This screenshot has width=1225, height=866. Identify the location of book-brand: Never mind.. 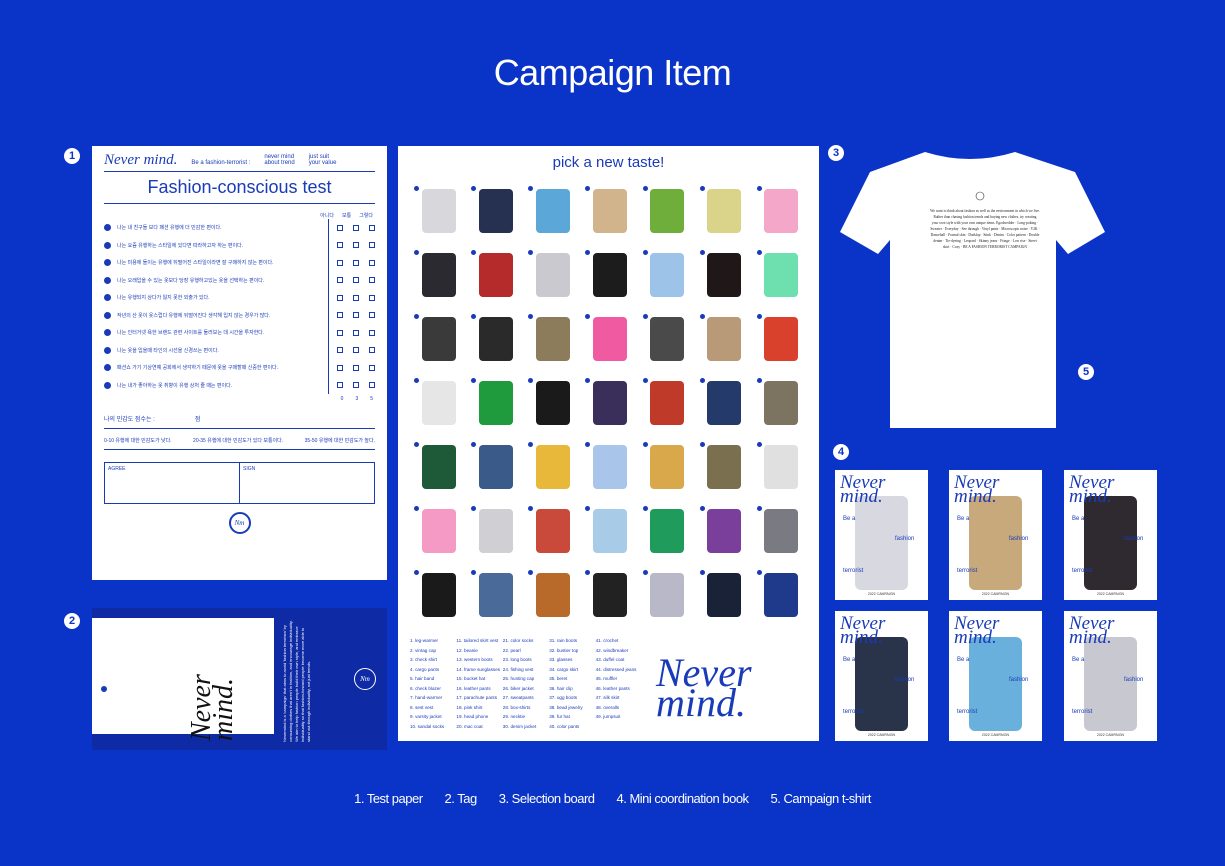
(863, 489).